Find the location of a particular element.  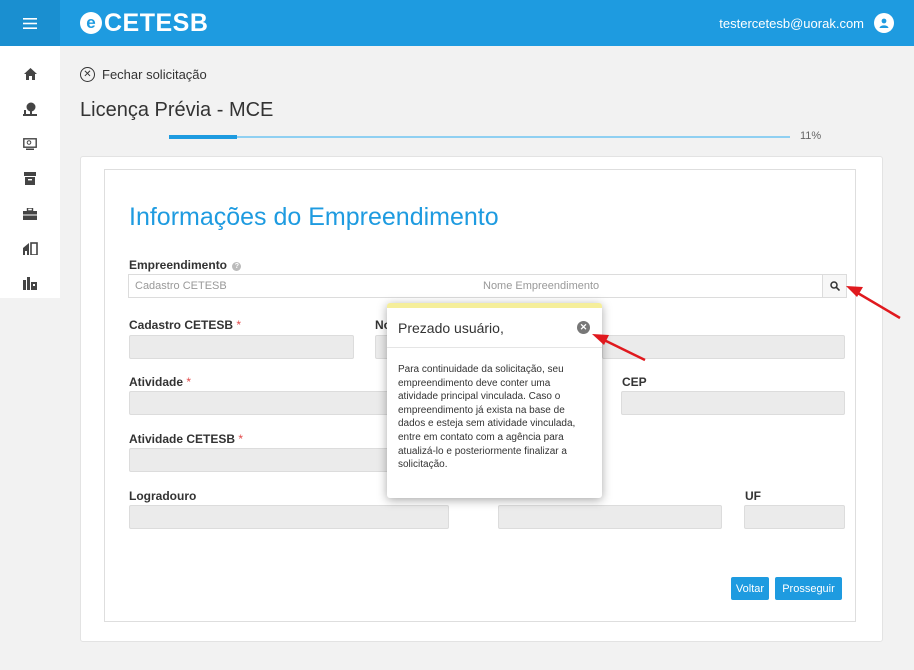

nome-search-input is located at coordinates (649, 286).